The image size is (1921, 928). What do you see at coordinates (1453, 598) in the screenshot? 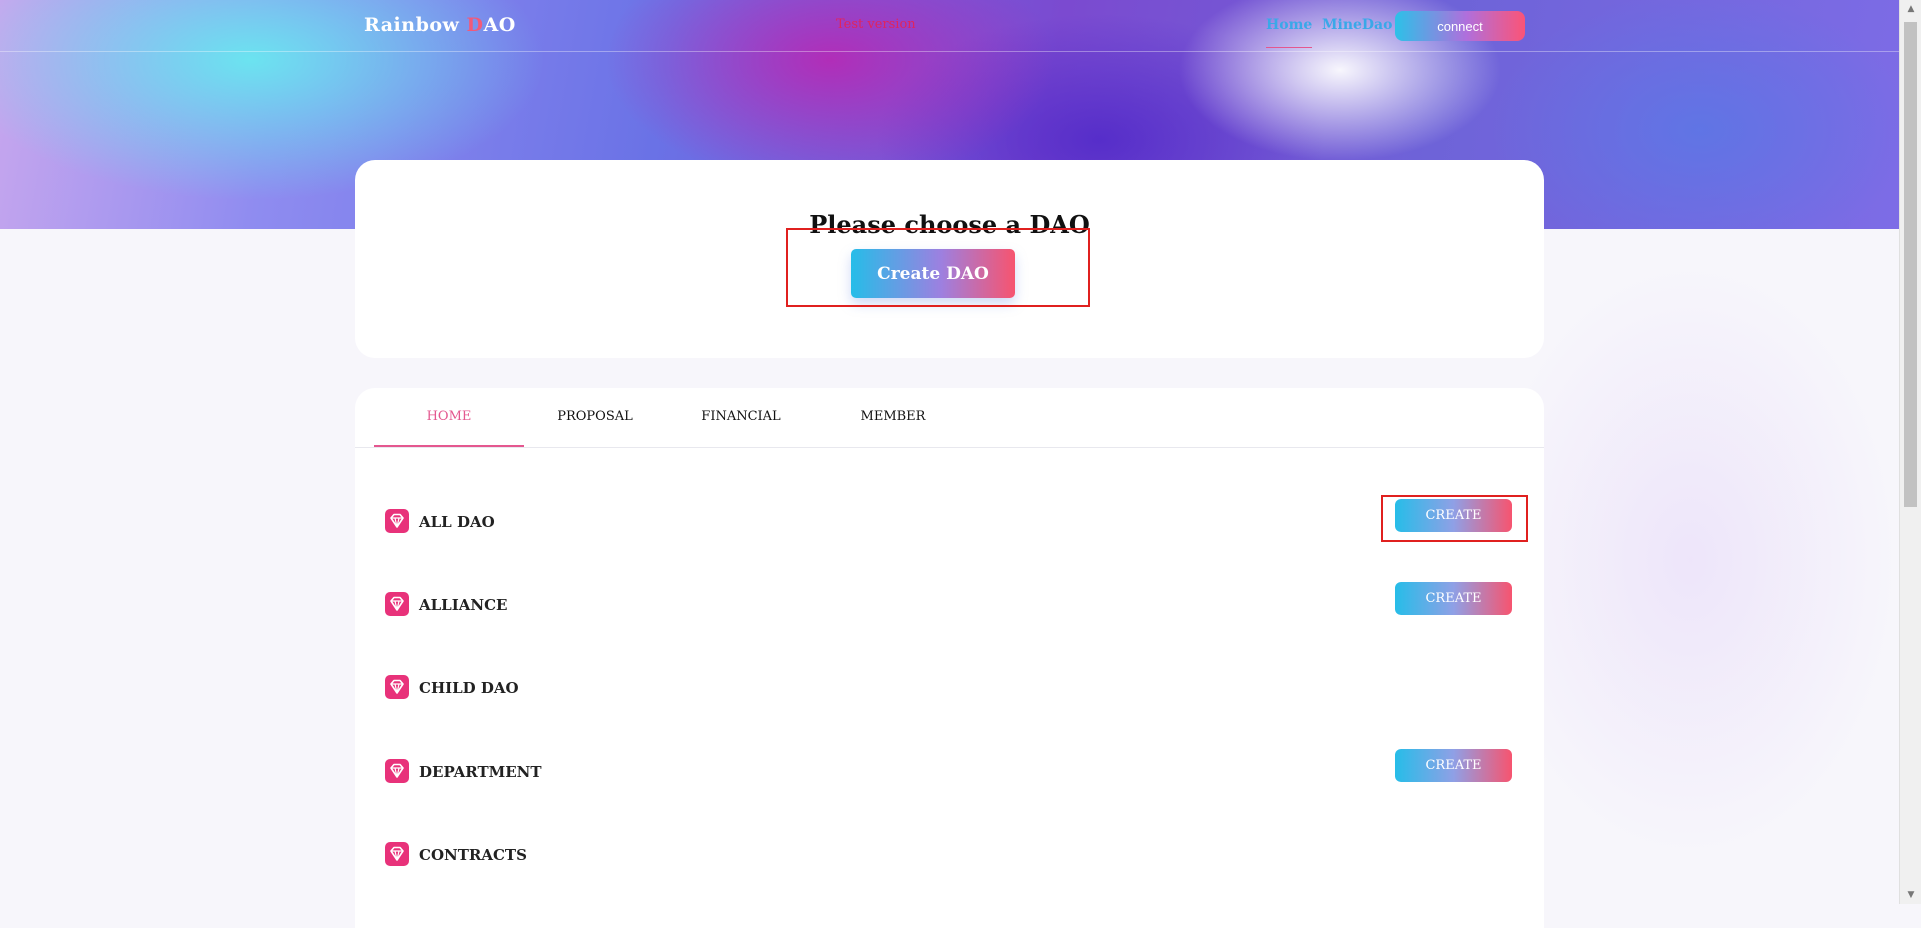
I see `create-alliance-button: CREATE` at bounding box center [1453, 598].